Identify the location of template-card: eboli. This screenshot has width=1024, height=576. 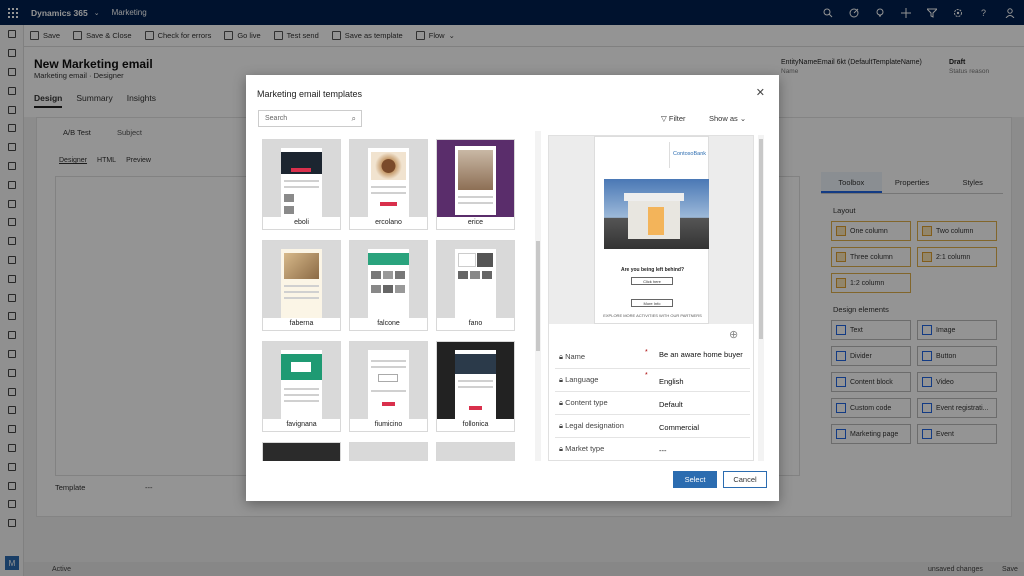
(301, 184).